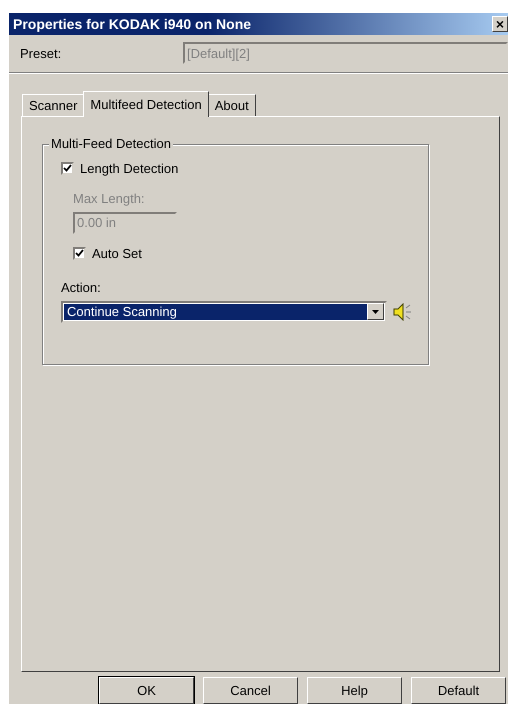  I want to click on checkbox-label: Length Detection, so click(129, 168).